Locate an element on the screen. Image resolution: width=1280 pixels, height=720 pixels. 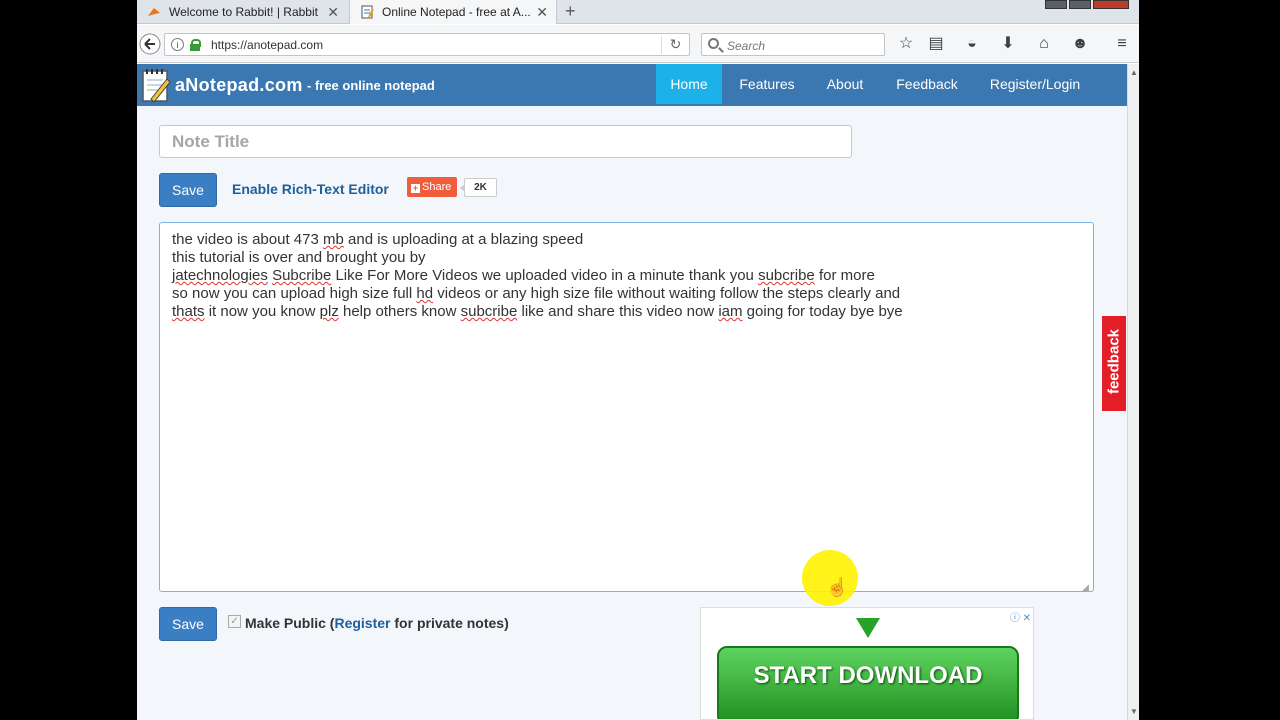
back-arrow-icon is located at coordinates (150, 44).